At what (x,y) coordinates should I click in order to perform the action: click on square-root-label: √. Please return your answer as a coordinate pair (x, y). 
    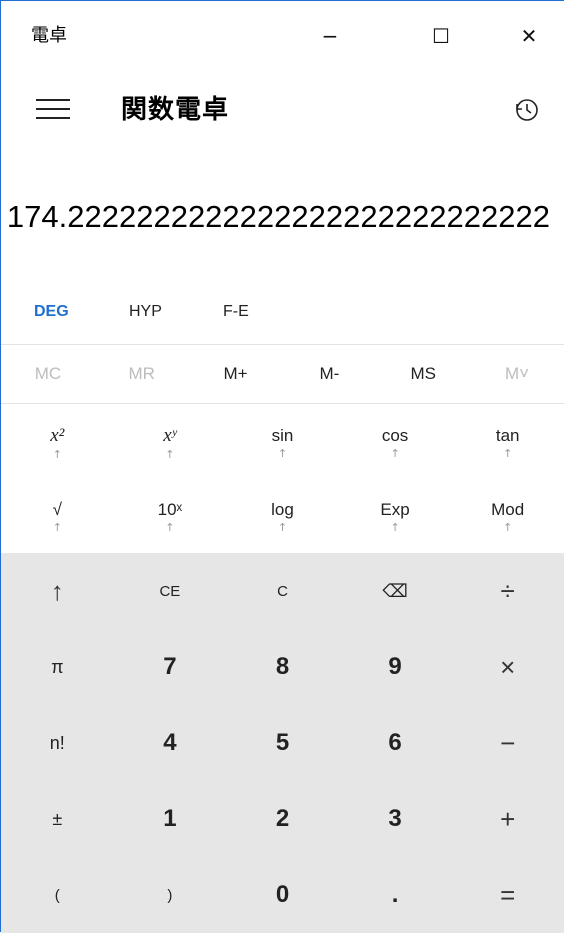
    Looking at the image, I should click on (57, 509).